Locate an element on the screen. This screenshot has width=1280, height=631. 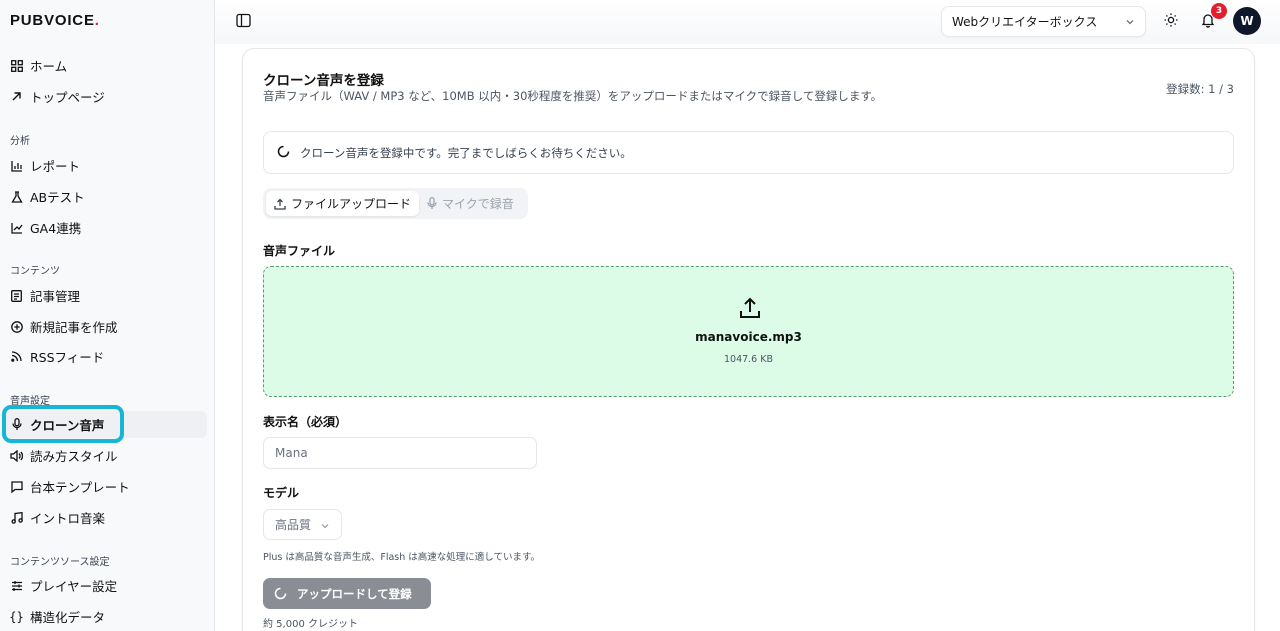
document-icon is located at coordinates (16, 295).